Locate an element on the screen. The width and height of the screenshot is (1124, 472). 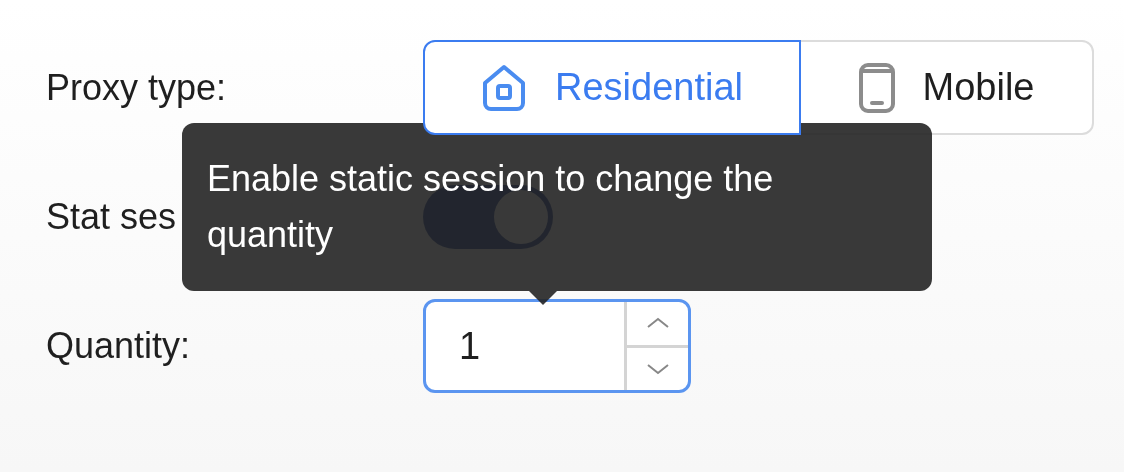
tooltip-text: Enable static session to change the quantity is located at coordinates (491, 207).